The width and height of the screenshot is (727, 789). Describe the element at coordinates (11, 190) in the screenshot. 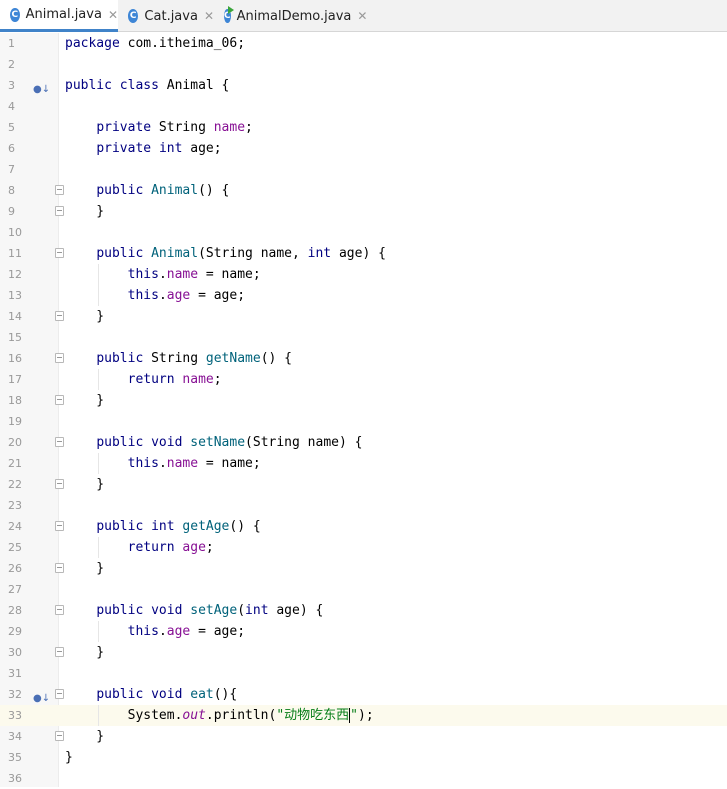

I see `line-number: 8` at that location.